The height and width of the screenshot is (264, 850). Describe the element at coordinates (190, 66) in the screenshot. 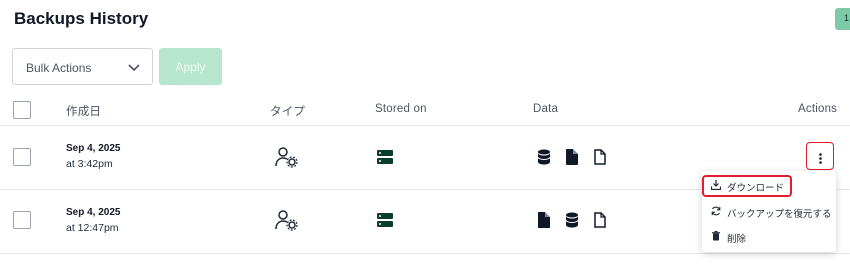

I see `apply-button: Apply` at that location.